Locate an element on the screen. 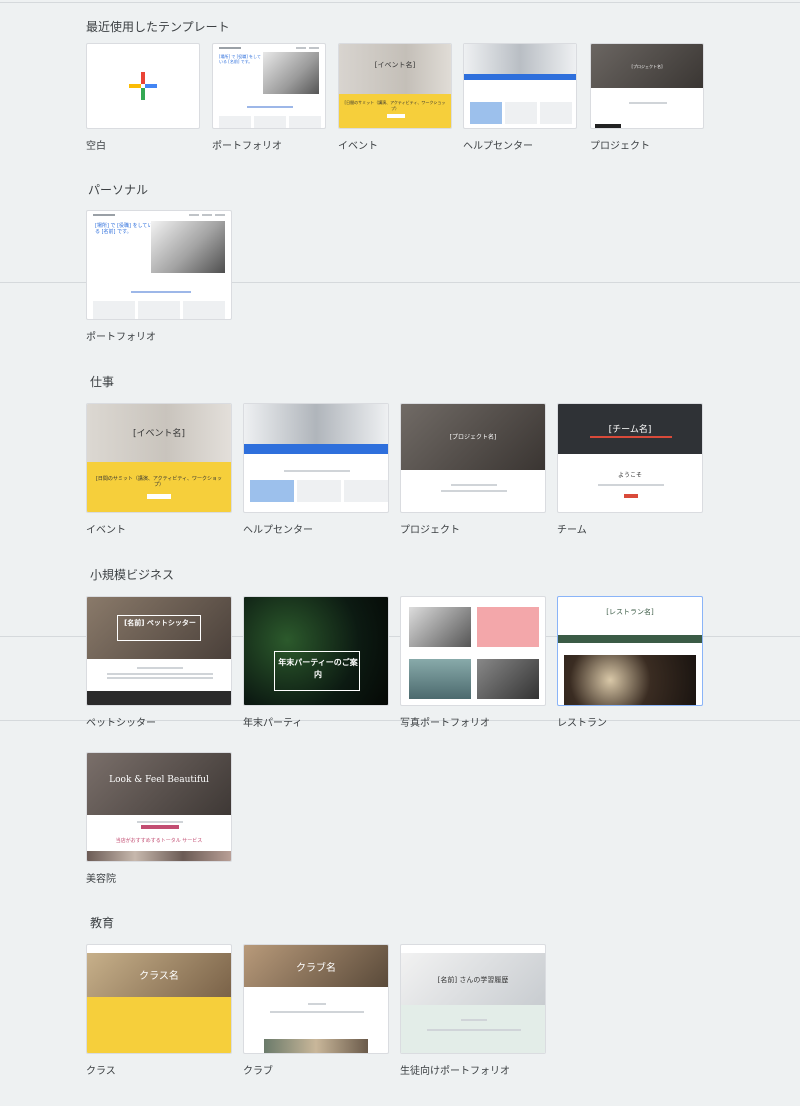  template-card-team: [チーム名] ようこそ チーム is located at coordinates (630, 469).